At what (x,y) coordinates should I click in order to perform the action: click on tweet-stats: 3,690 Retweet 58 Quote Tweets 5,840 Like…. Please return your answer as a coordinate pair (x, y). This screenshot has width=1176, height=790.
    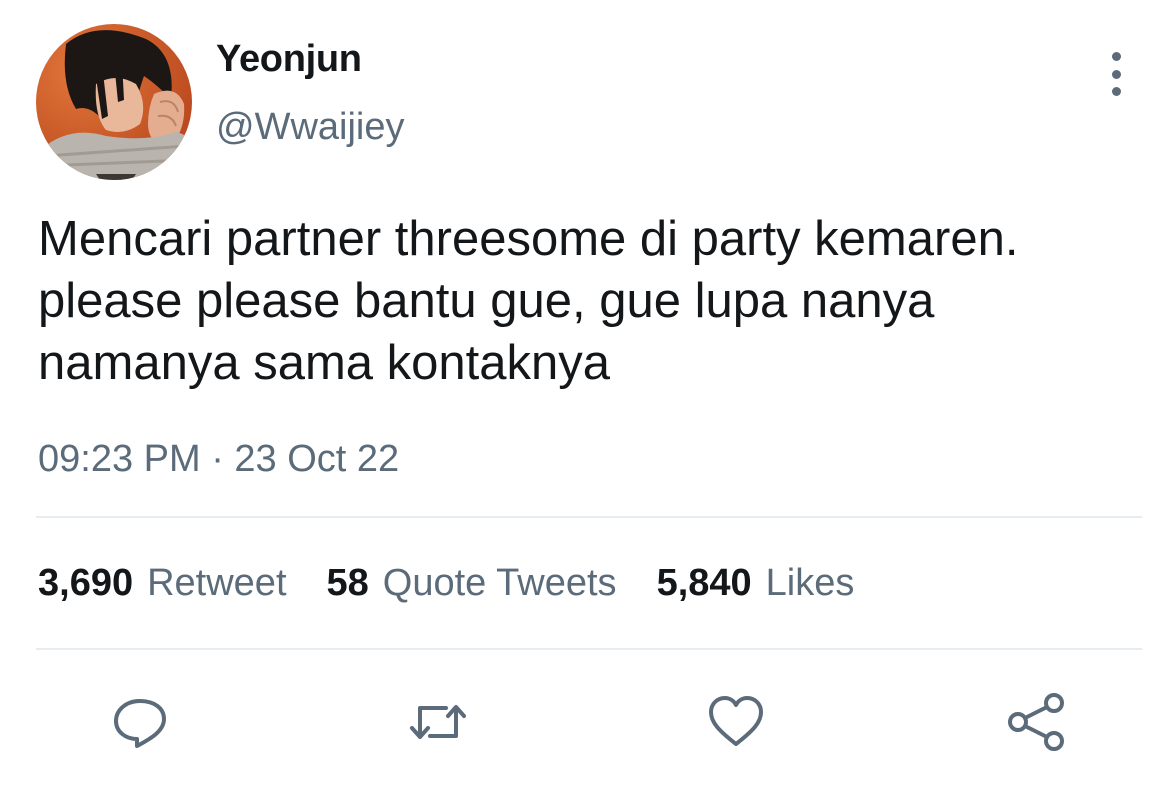
    Looking at the image, I should click on (466, 583).